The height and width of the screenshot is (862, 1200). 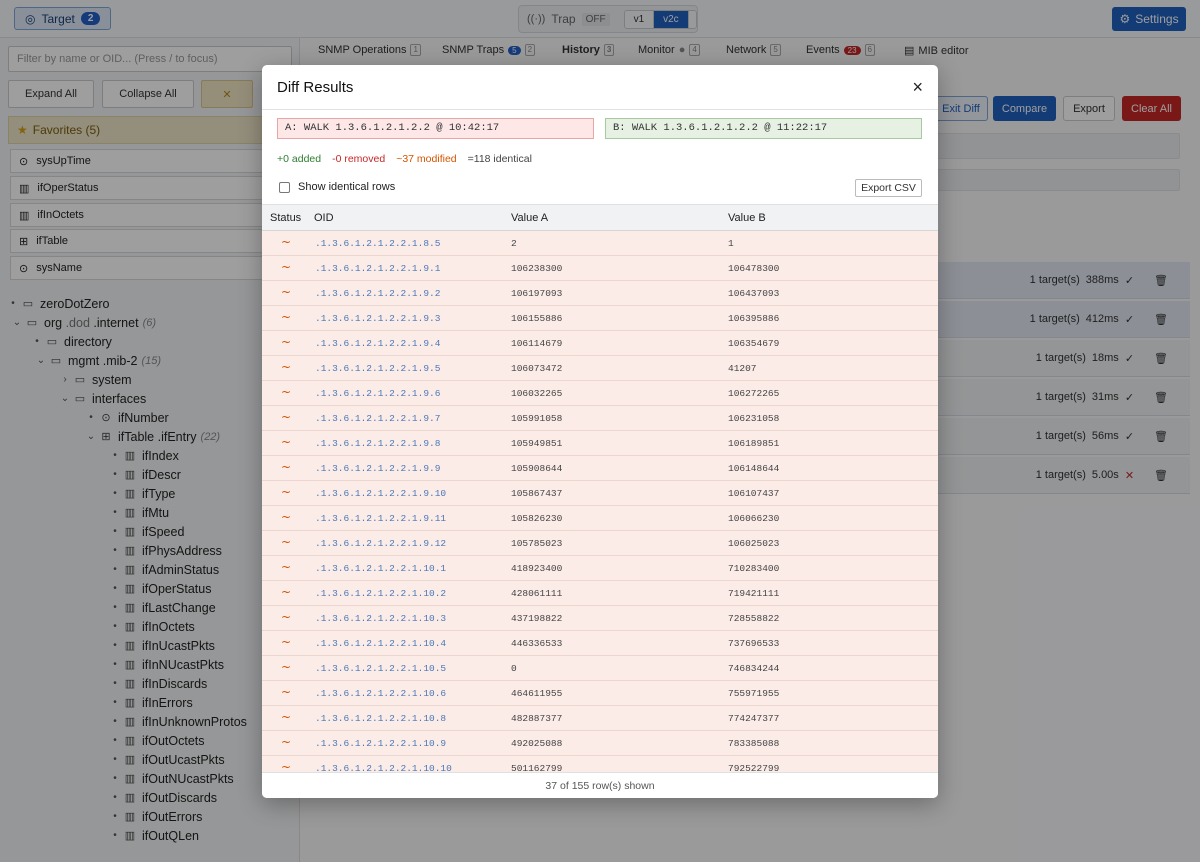 I want to click on value-b-cell: 737696533, so click(x=754, y=643).